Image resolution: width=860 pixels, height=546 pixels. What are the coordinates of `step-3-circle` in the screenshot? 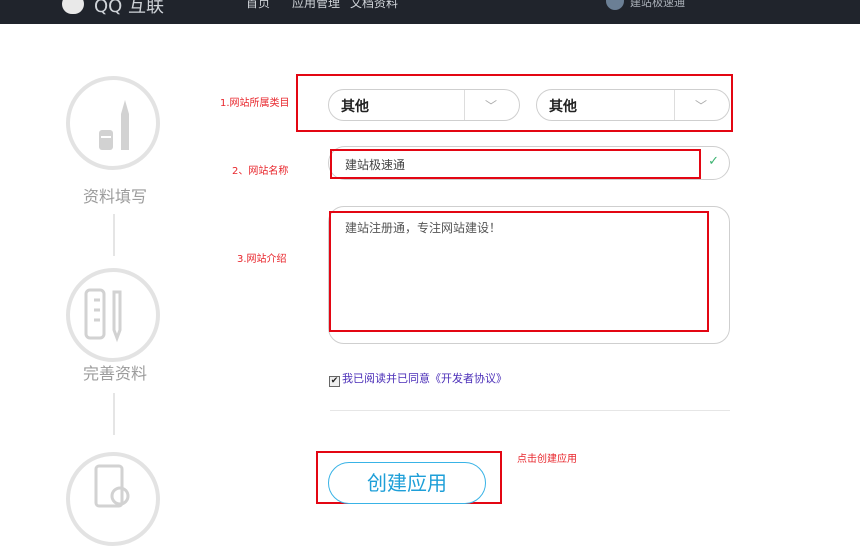 It's located at (113, 499).